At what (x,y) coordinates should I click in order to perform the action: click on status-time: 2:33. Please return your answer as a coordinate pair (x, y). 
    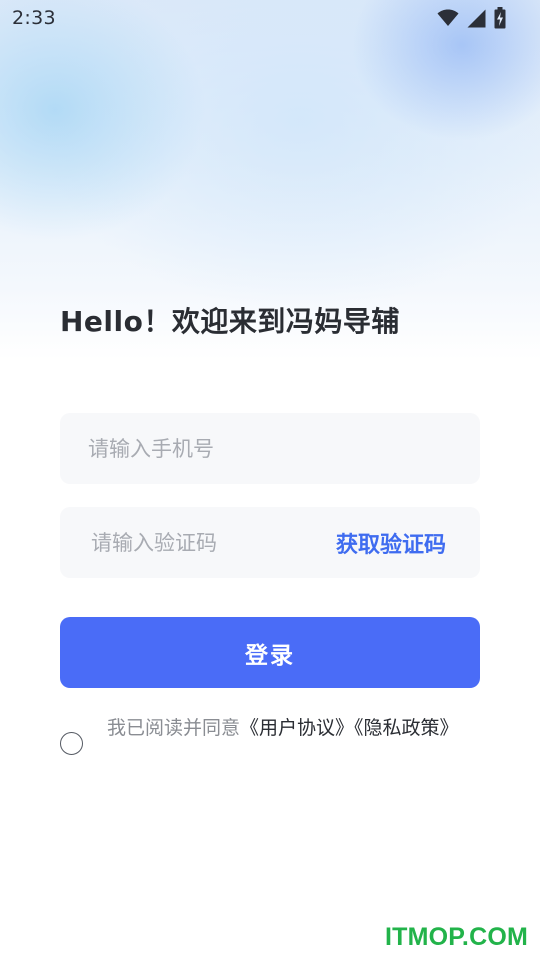
    Looking at the image, I should click on (34, 18).